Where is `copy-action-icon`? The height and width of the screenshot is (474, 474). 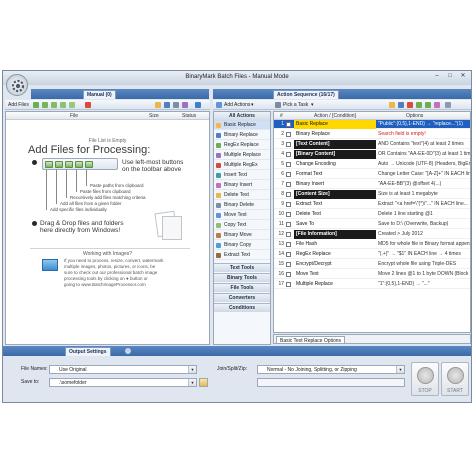 copy-action-icon is located at coordinates (437, 105).